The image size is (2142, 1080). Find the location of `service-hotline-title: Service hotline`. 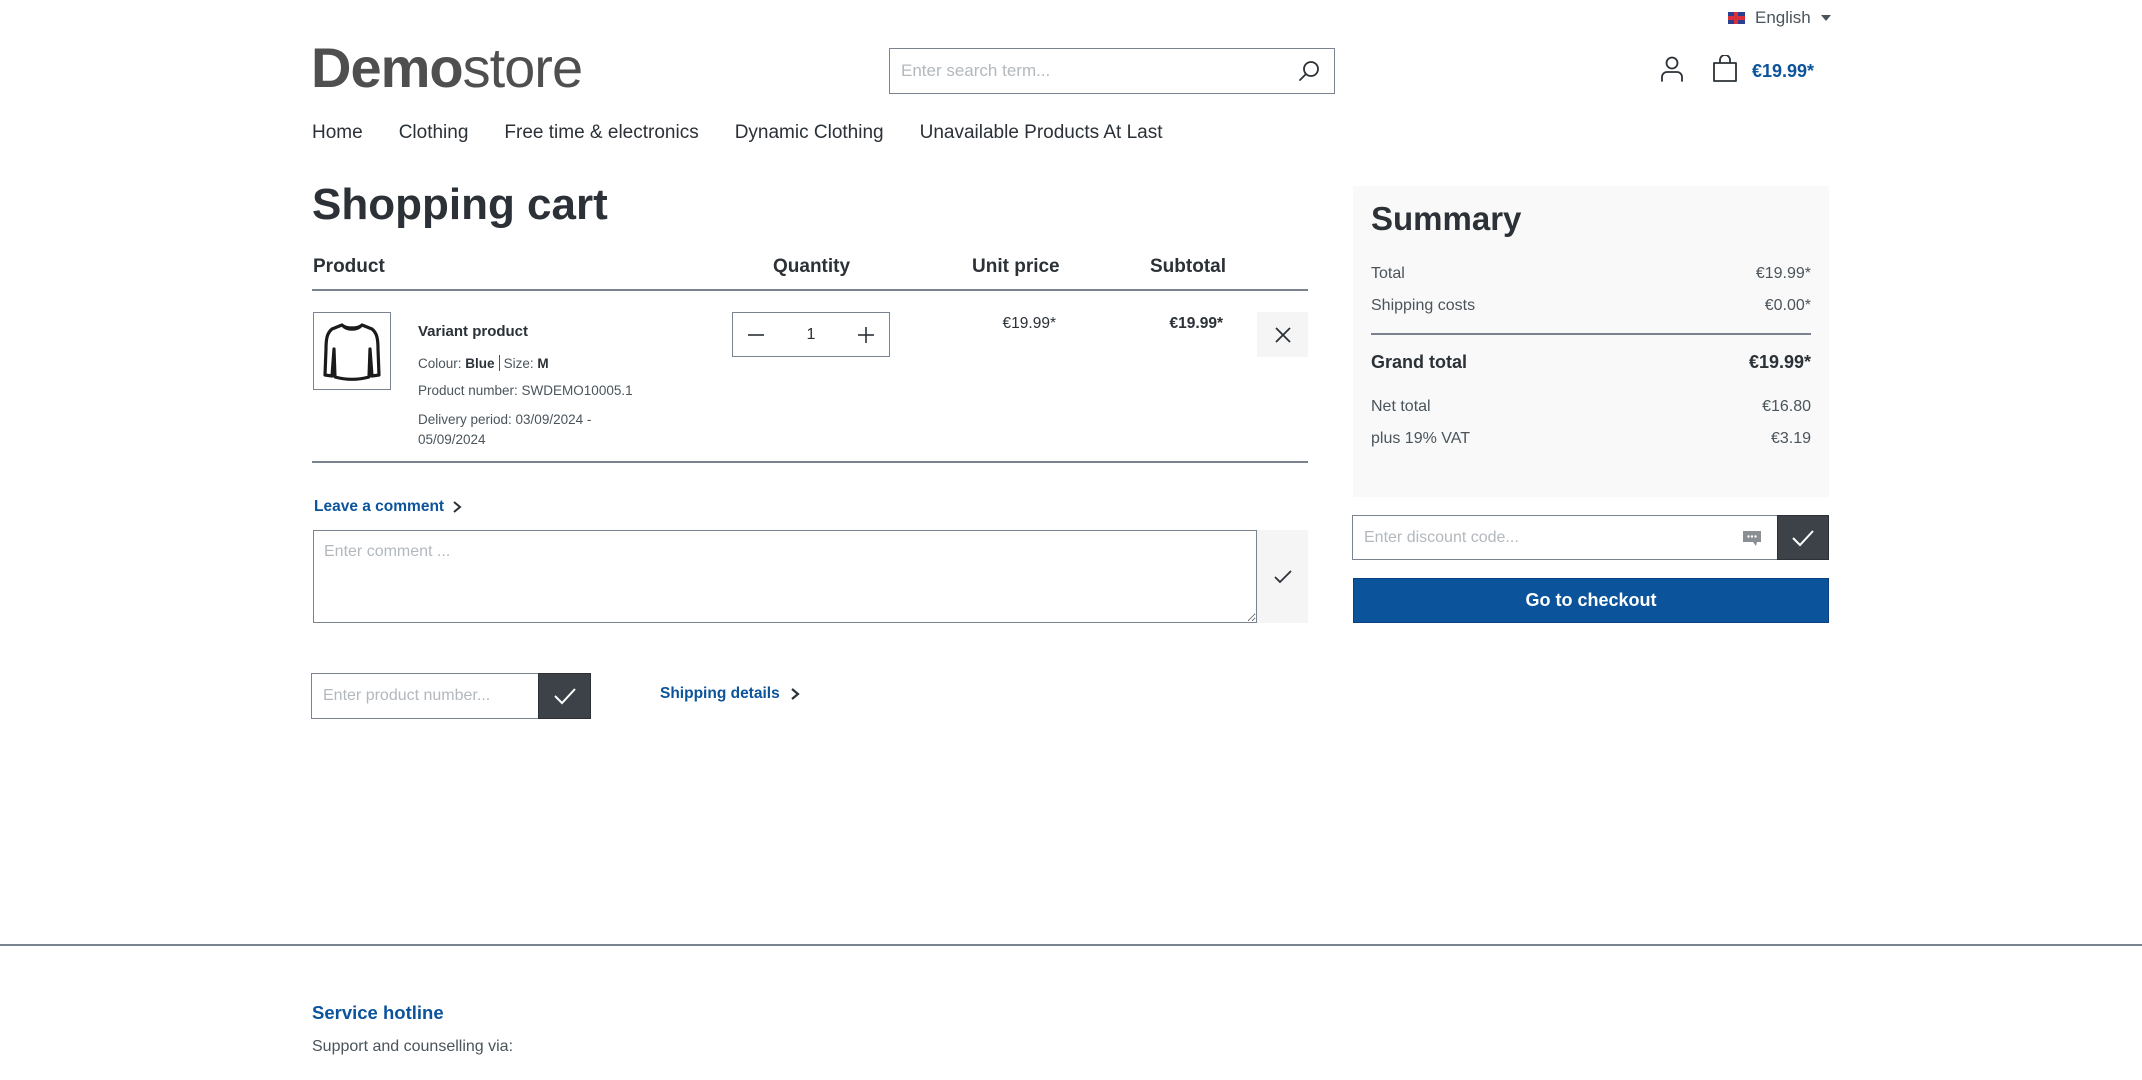

service-hotline-title: Service hotline is located at coordinates (378, 1012).